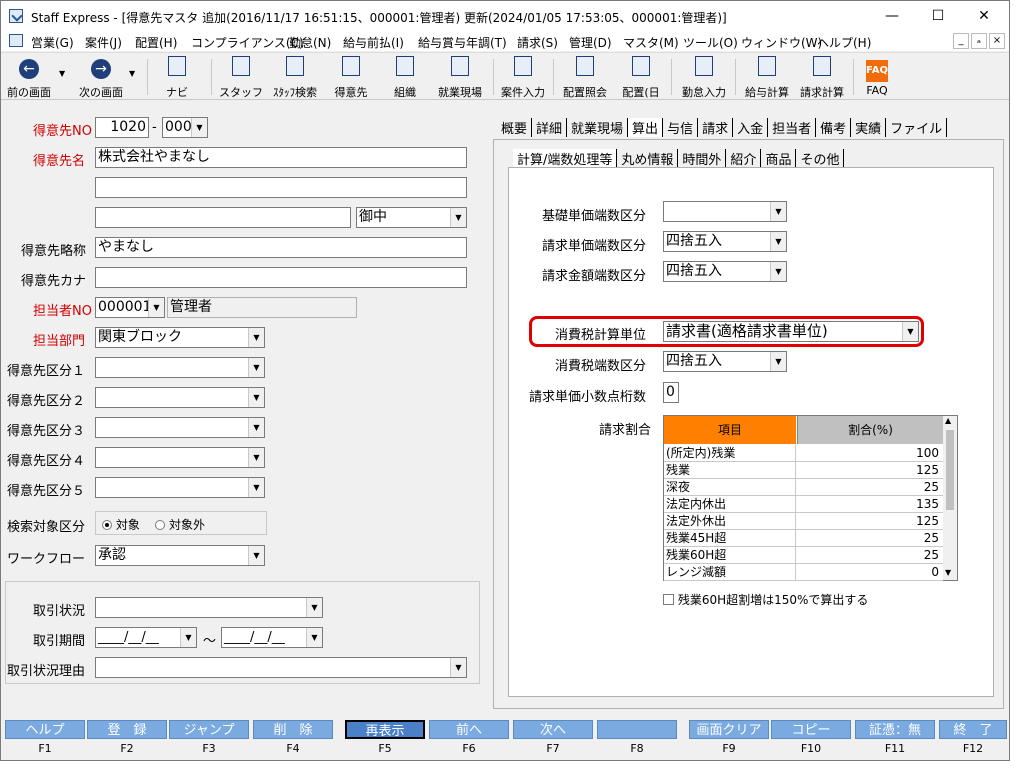  What do you see at coordinates (52, 42) in the screenshot?
I see `menu-eigyo: 営業(G)` at bounding box center [52, 42].